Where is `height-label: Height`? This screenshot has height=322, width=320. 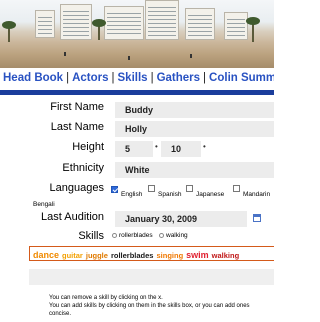
height-label: Height is located at coordinates (88, 147).